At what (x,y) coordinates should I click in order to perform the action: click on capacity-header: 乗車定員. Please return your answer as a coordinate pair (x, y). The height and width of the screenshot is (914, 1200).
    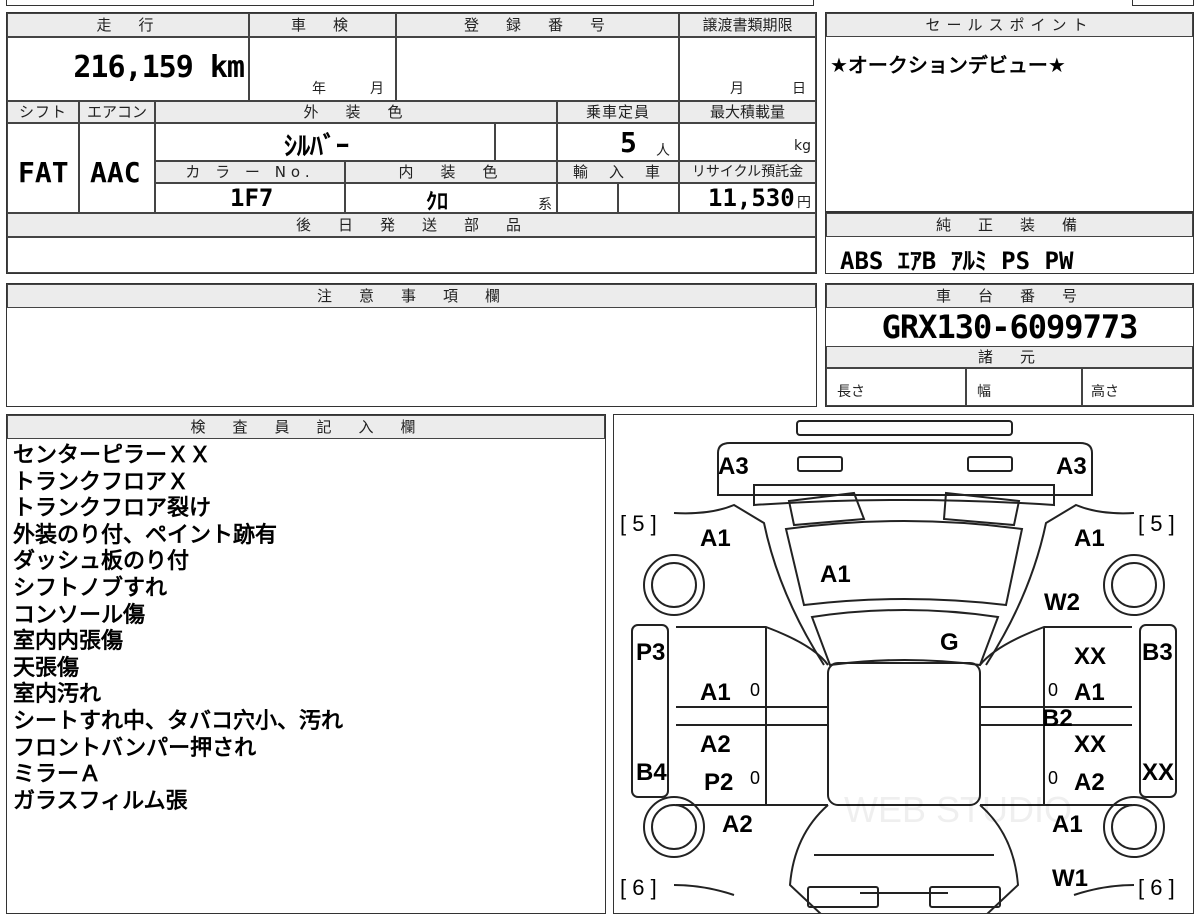
    Looking at the image, I should click on (618, 112).